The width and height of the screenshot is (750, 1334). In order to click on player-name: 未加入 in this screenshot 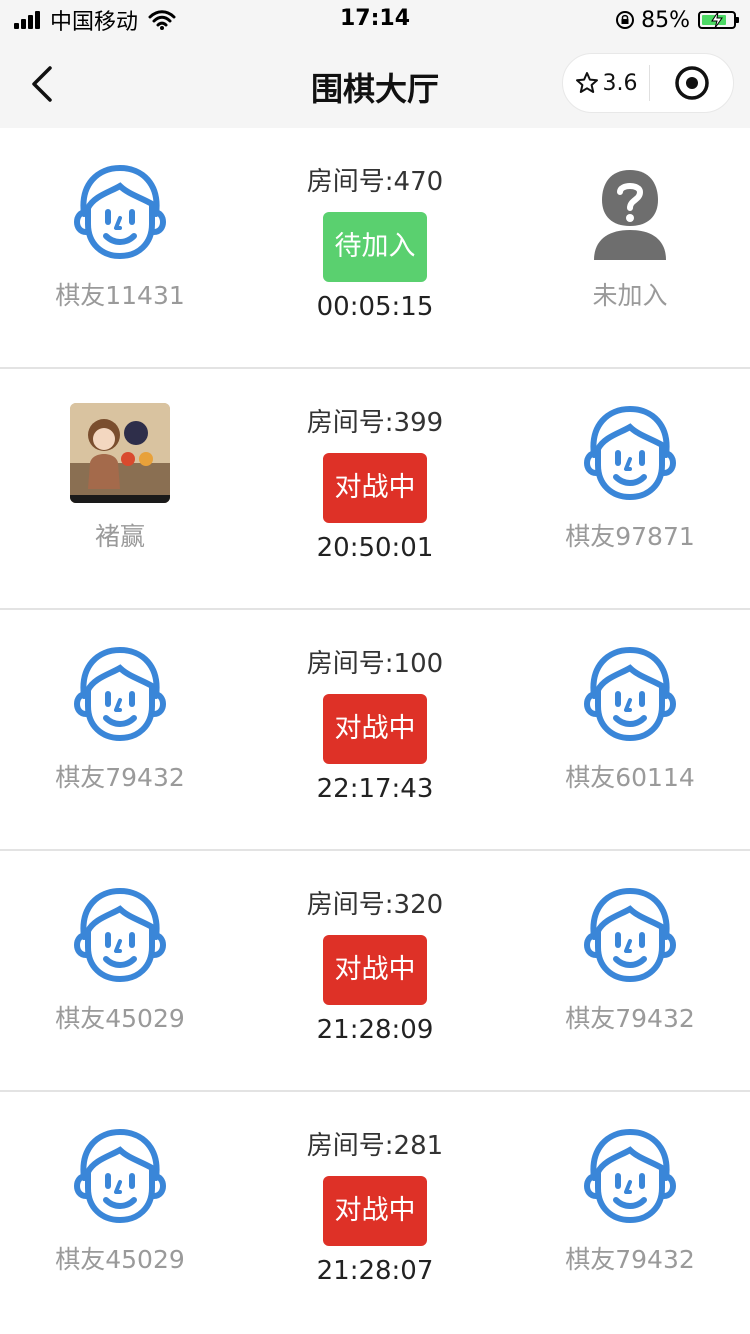, I will do `click(630, 295)`.